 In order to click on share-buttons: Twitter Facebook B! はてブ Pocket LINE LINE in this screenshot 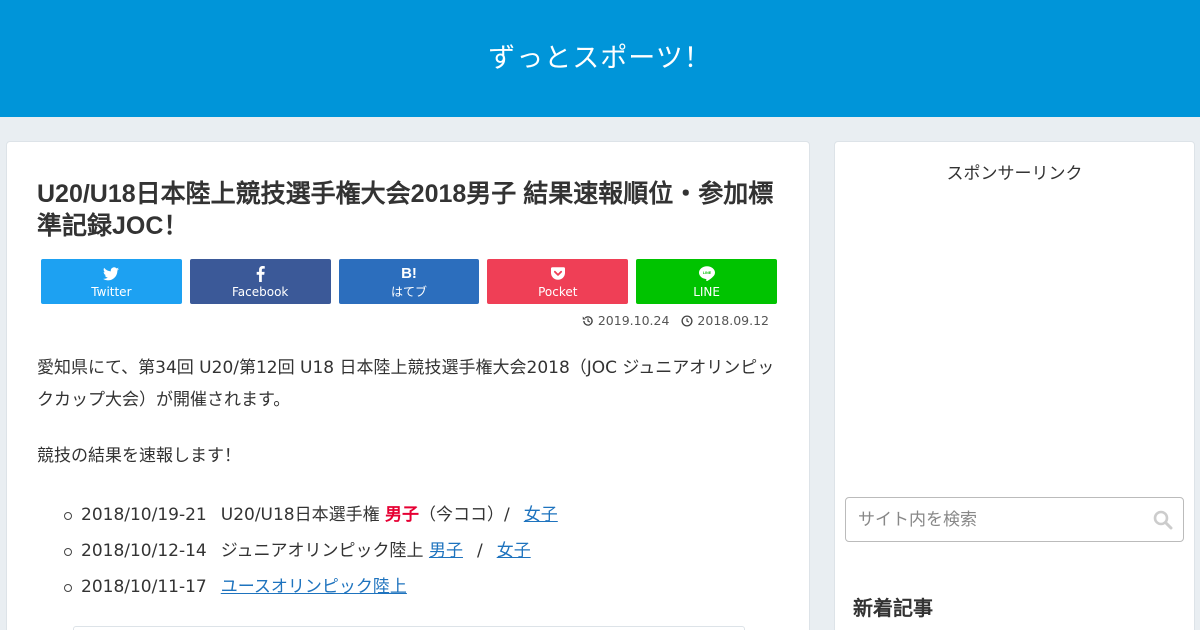, I will do `click(409, 281)`.